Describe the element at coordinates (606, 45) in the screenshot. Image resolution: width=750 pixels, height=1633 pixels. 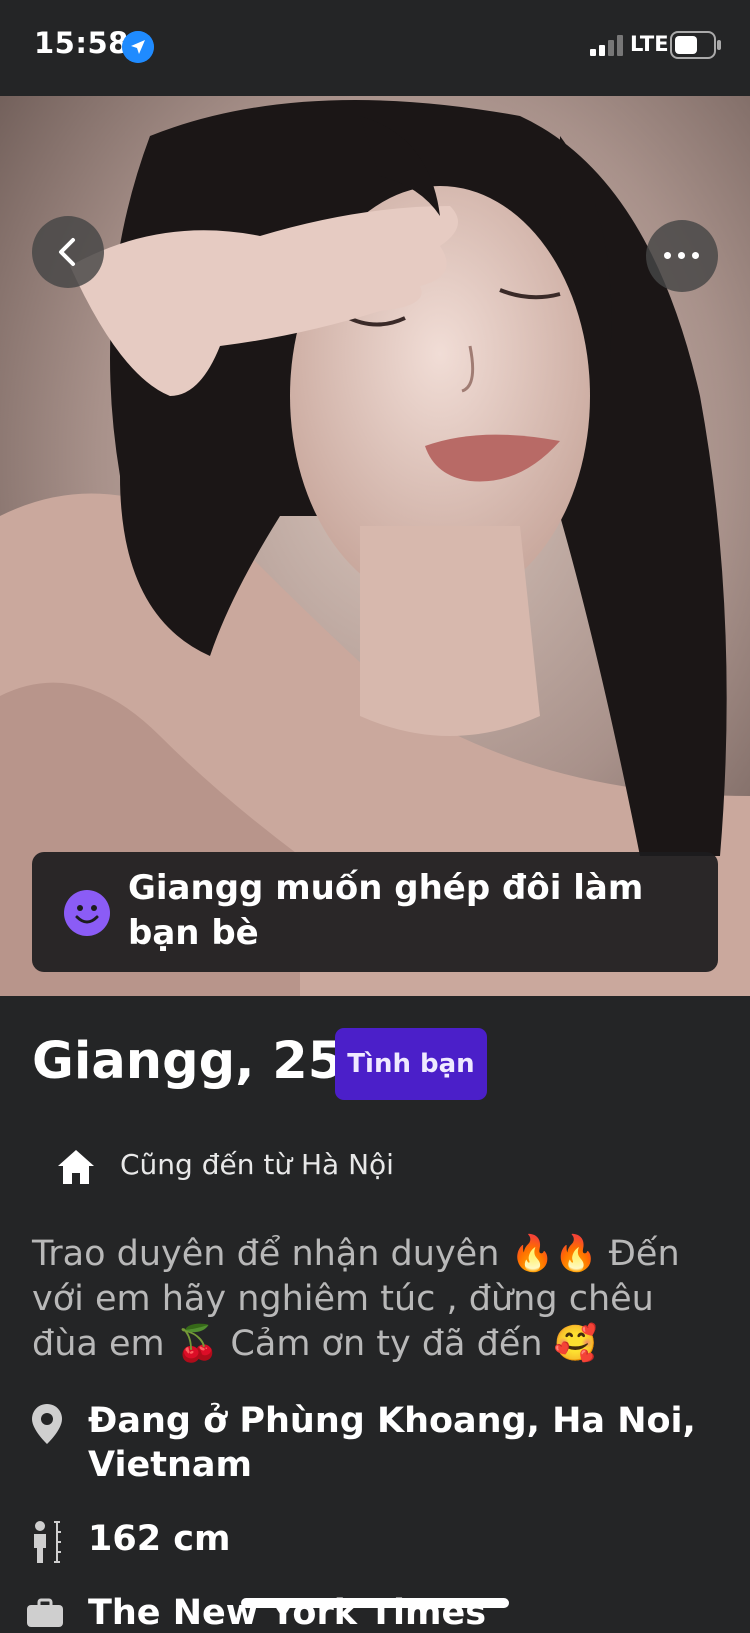
I see `signal-bars-icon` at that location.